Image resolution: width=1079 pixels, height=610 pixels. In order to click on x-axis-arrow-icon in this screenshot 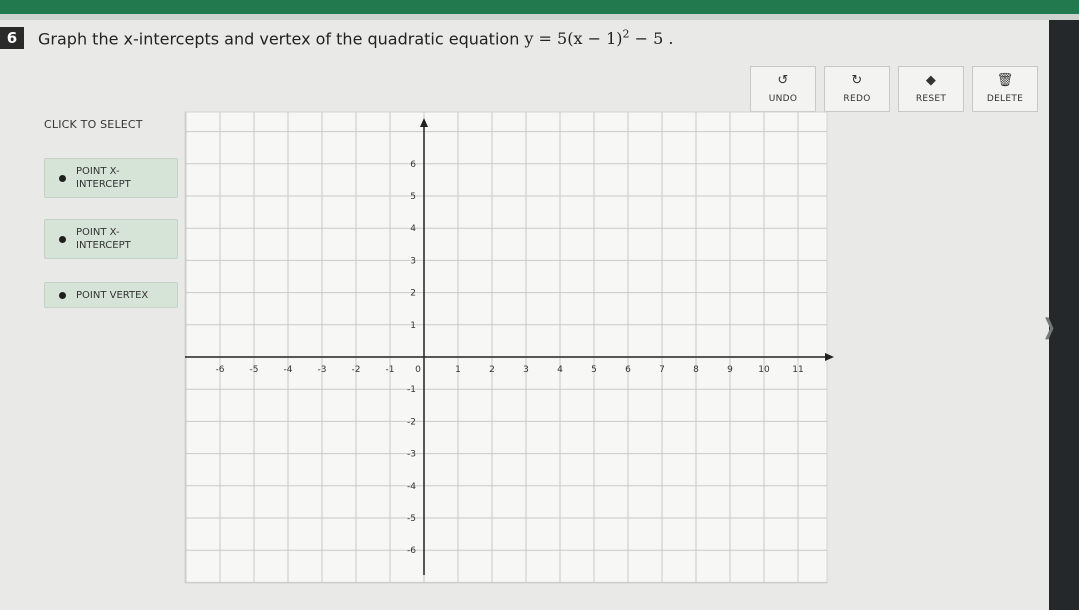, I will do `click(829, 357)`.